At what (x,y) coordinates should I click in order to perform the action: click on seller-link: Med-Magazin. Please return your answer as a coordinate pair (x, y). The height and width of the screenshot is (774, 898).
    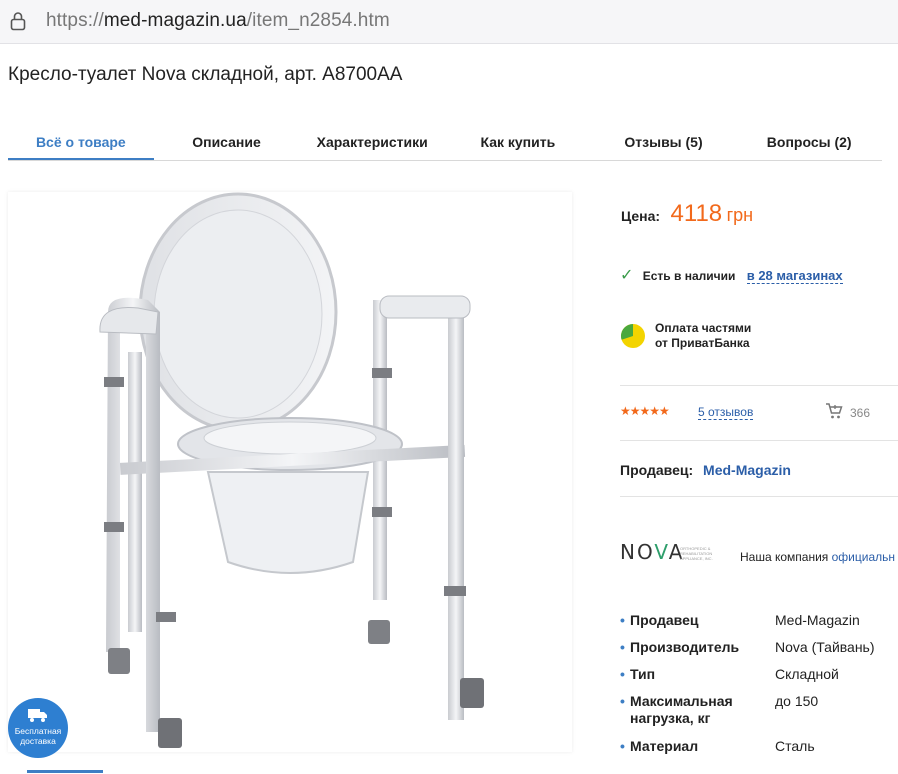
    Looking at the image, I should click on (747, 470).